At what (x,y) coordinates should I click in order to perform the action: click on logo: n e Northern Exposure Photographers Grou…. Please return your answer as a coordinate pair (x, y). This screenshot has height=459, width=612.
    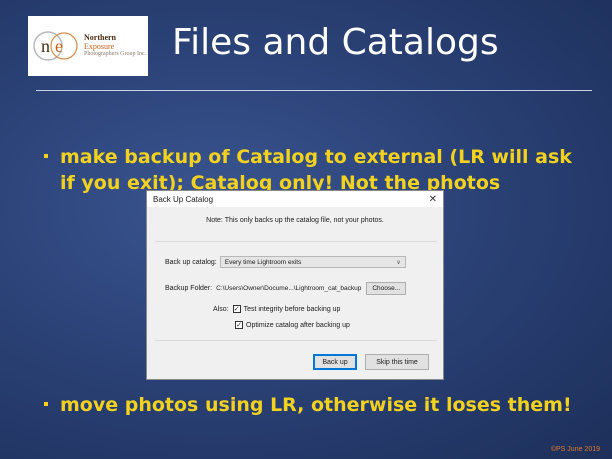
    Looking at the image, I should click on (88, 46).